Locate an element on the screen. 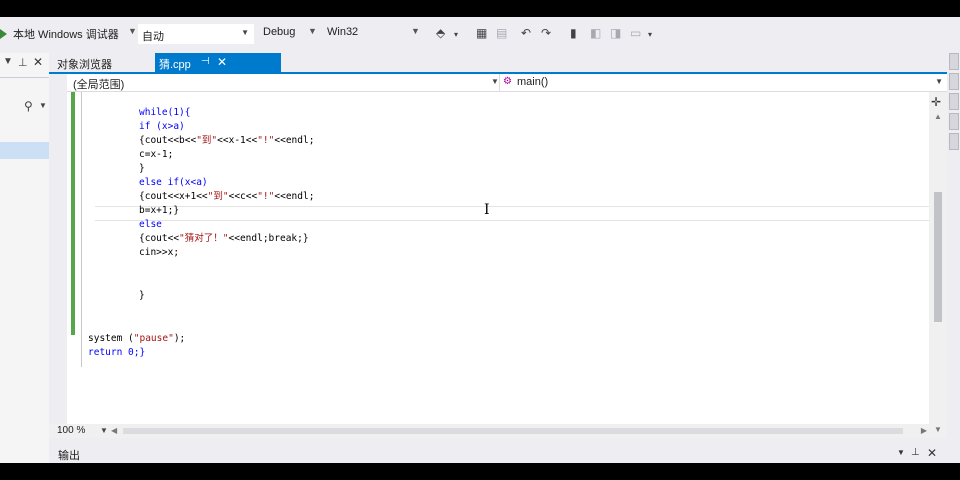  format-icon: ▤ is located at coordinates (501, 33).